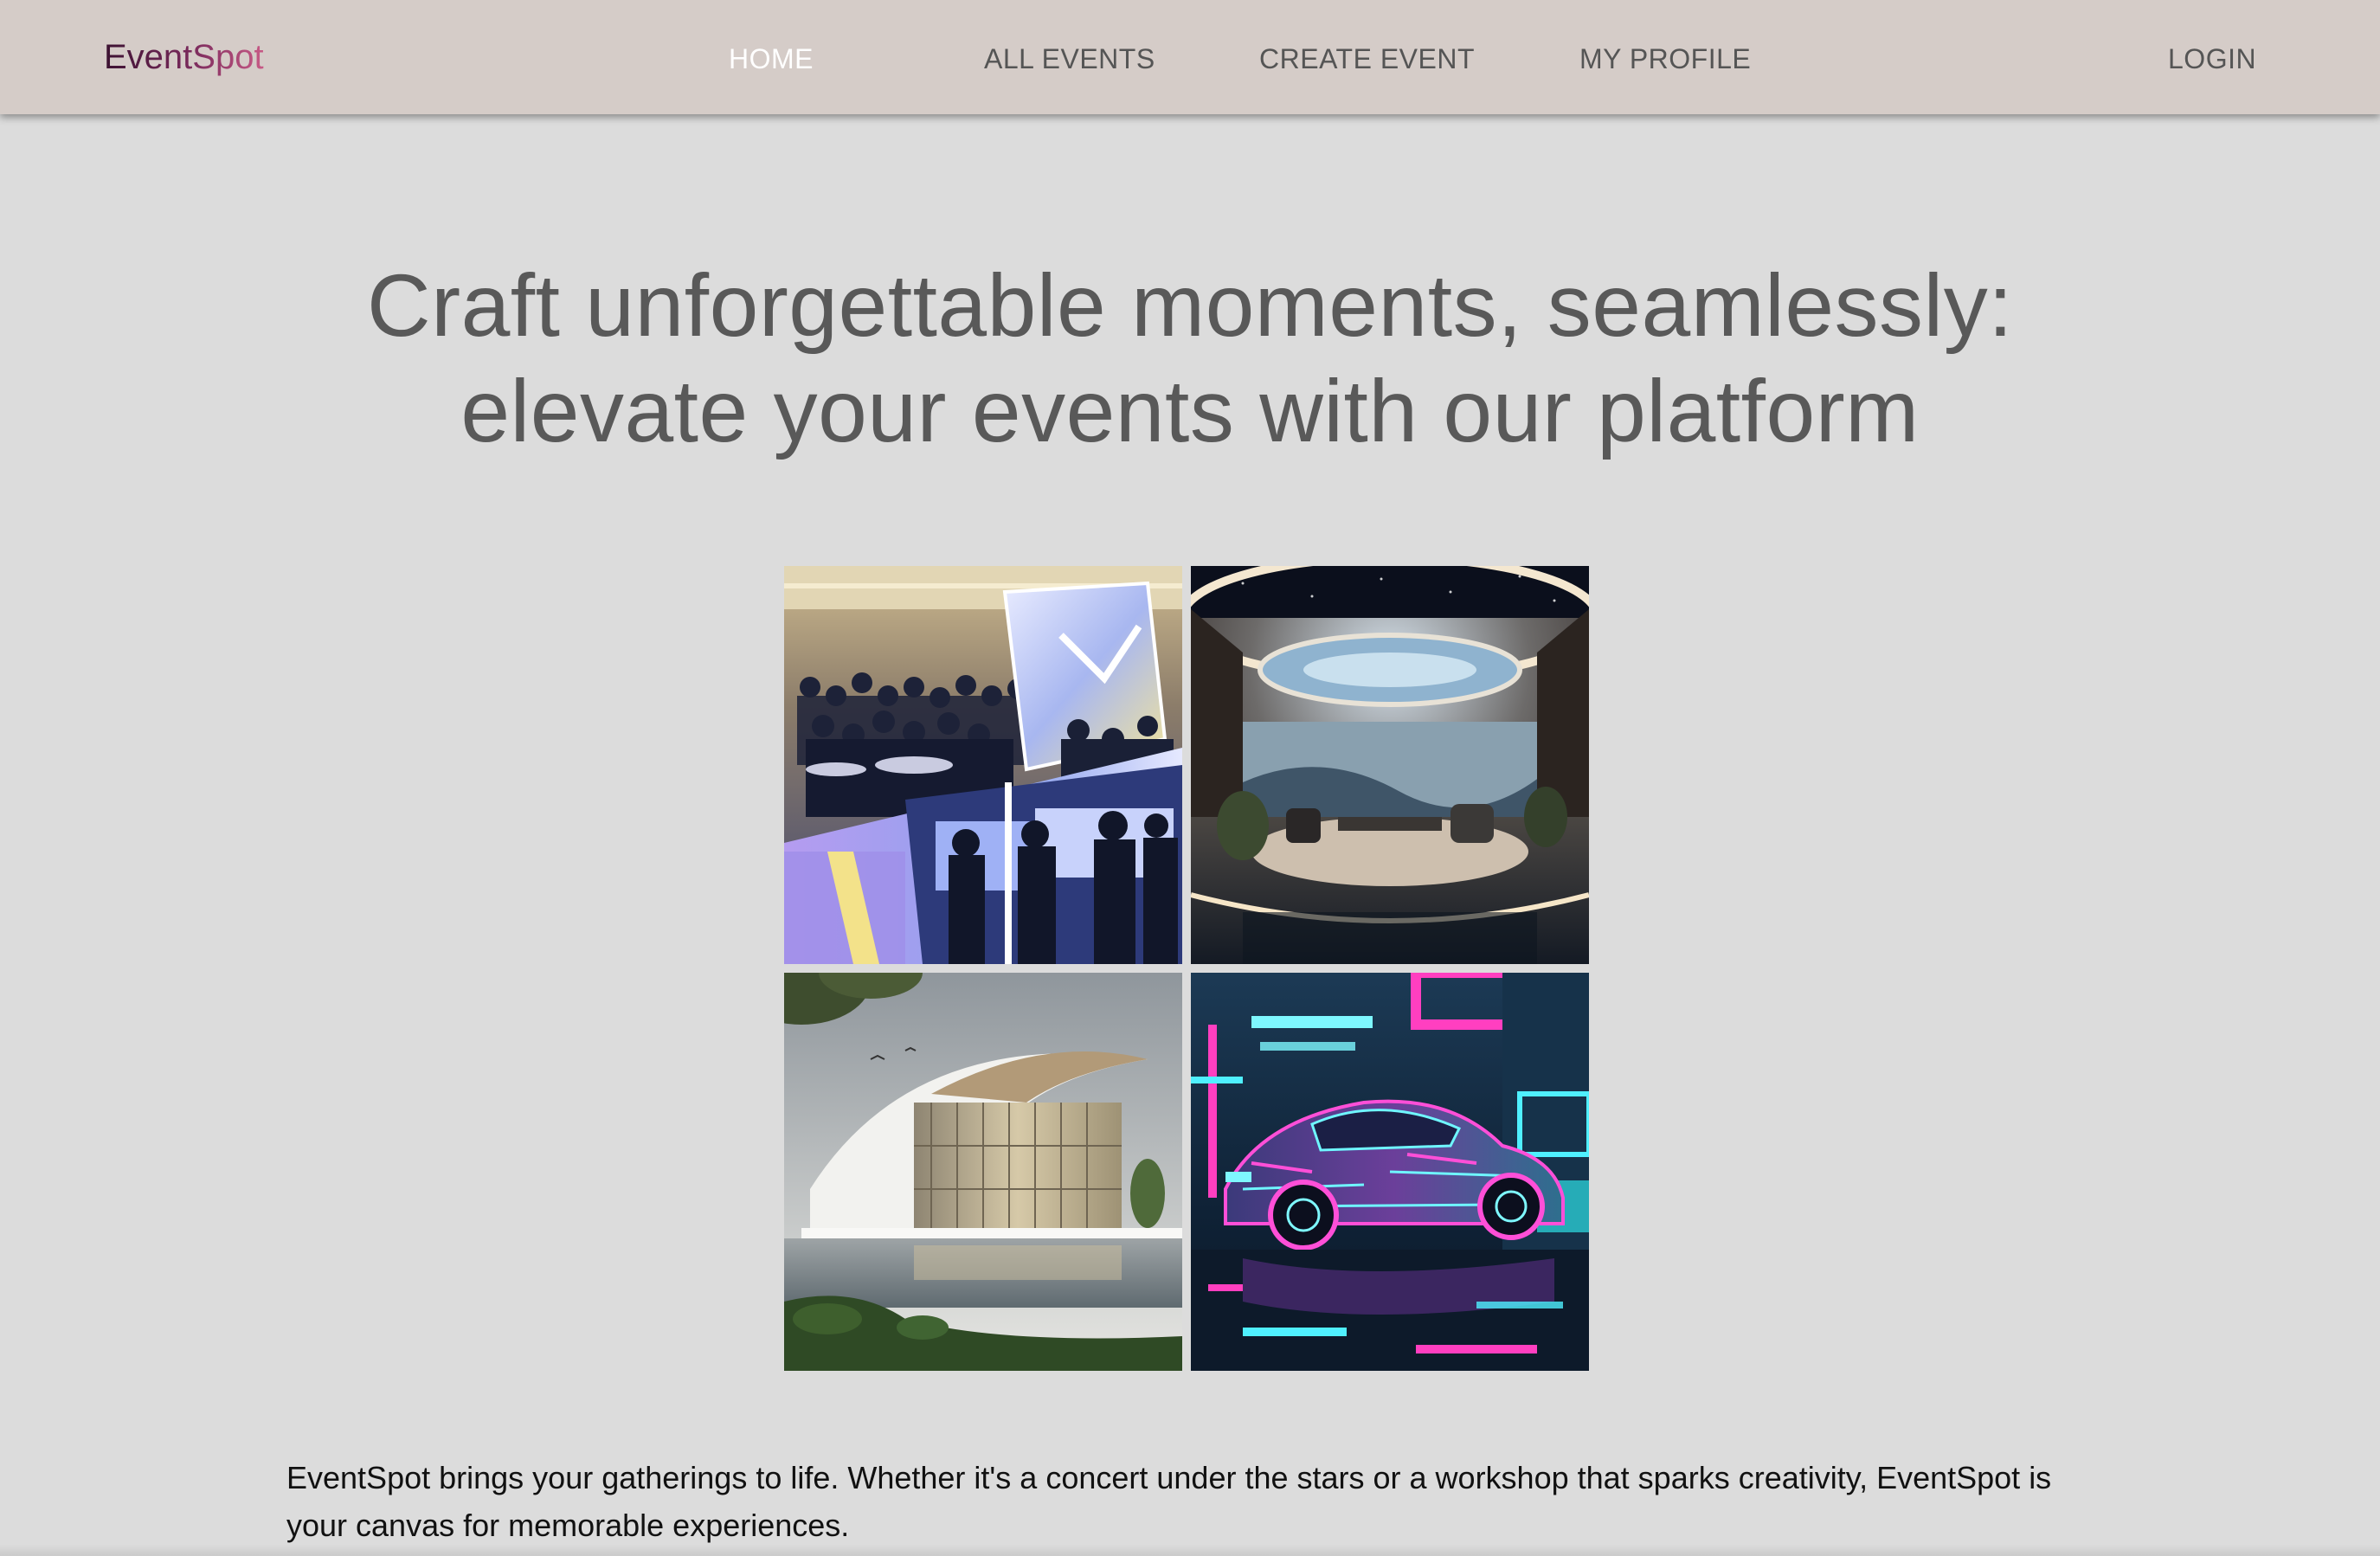 The image size is (2380, 1556). I want to click on conference-hall-image, so click(983, 765).